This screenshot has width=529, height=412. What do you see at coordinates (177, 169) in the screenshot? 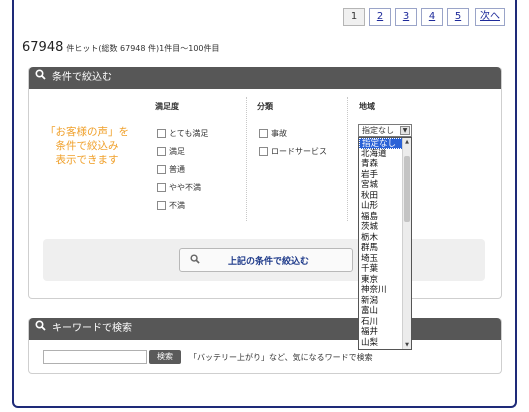
I see `option-label: 普通` at bounding box center [177, 169].